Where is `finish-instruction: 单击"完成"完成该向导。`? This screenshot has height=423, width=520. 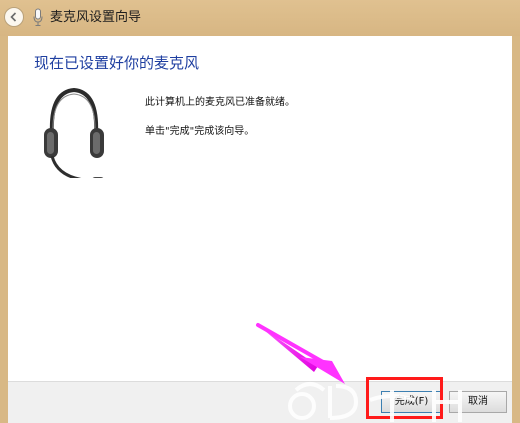 finish-instruction: 单击"完成"完成该向导。 is located at coordinates (200, 131).